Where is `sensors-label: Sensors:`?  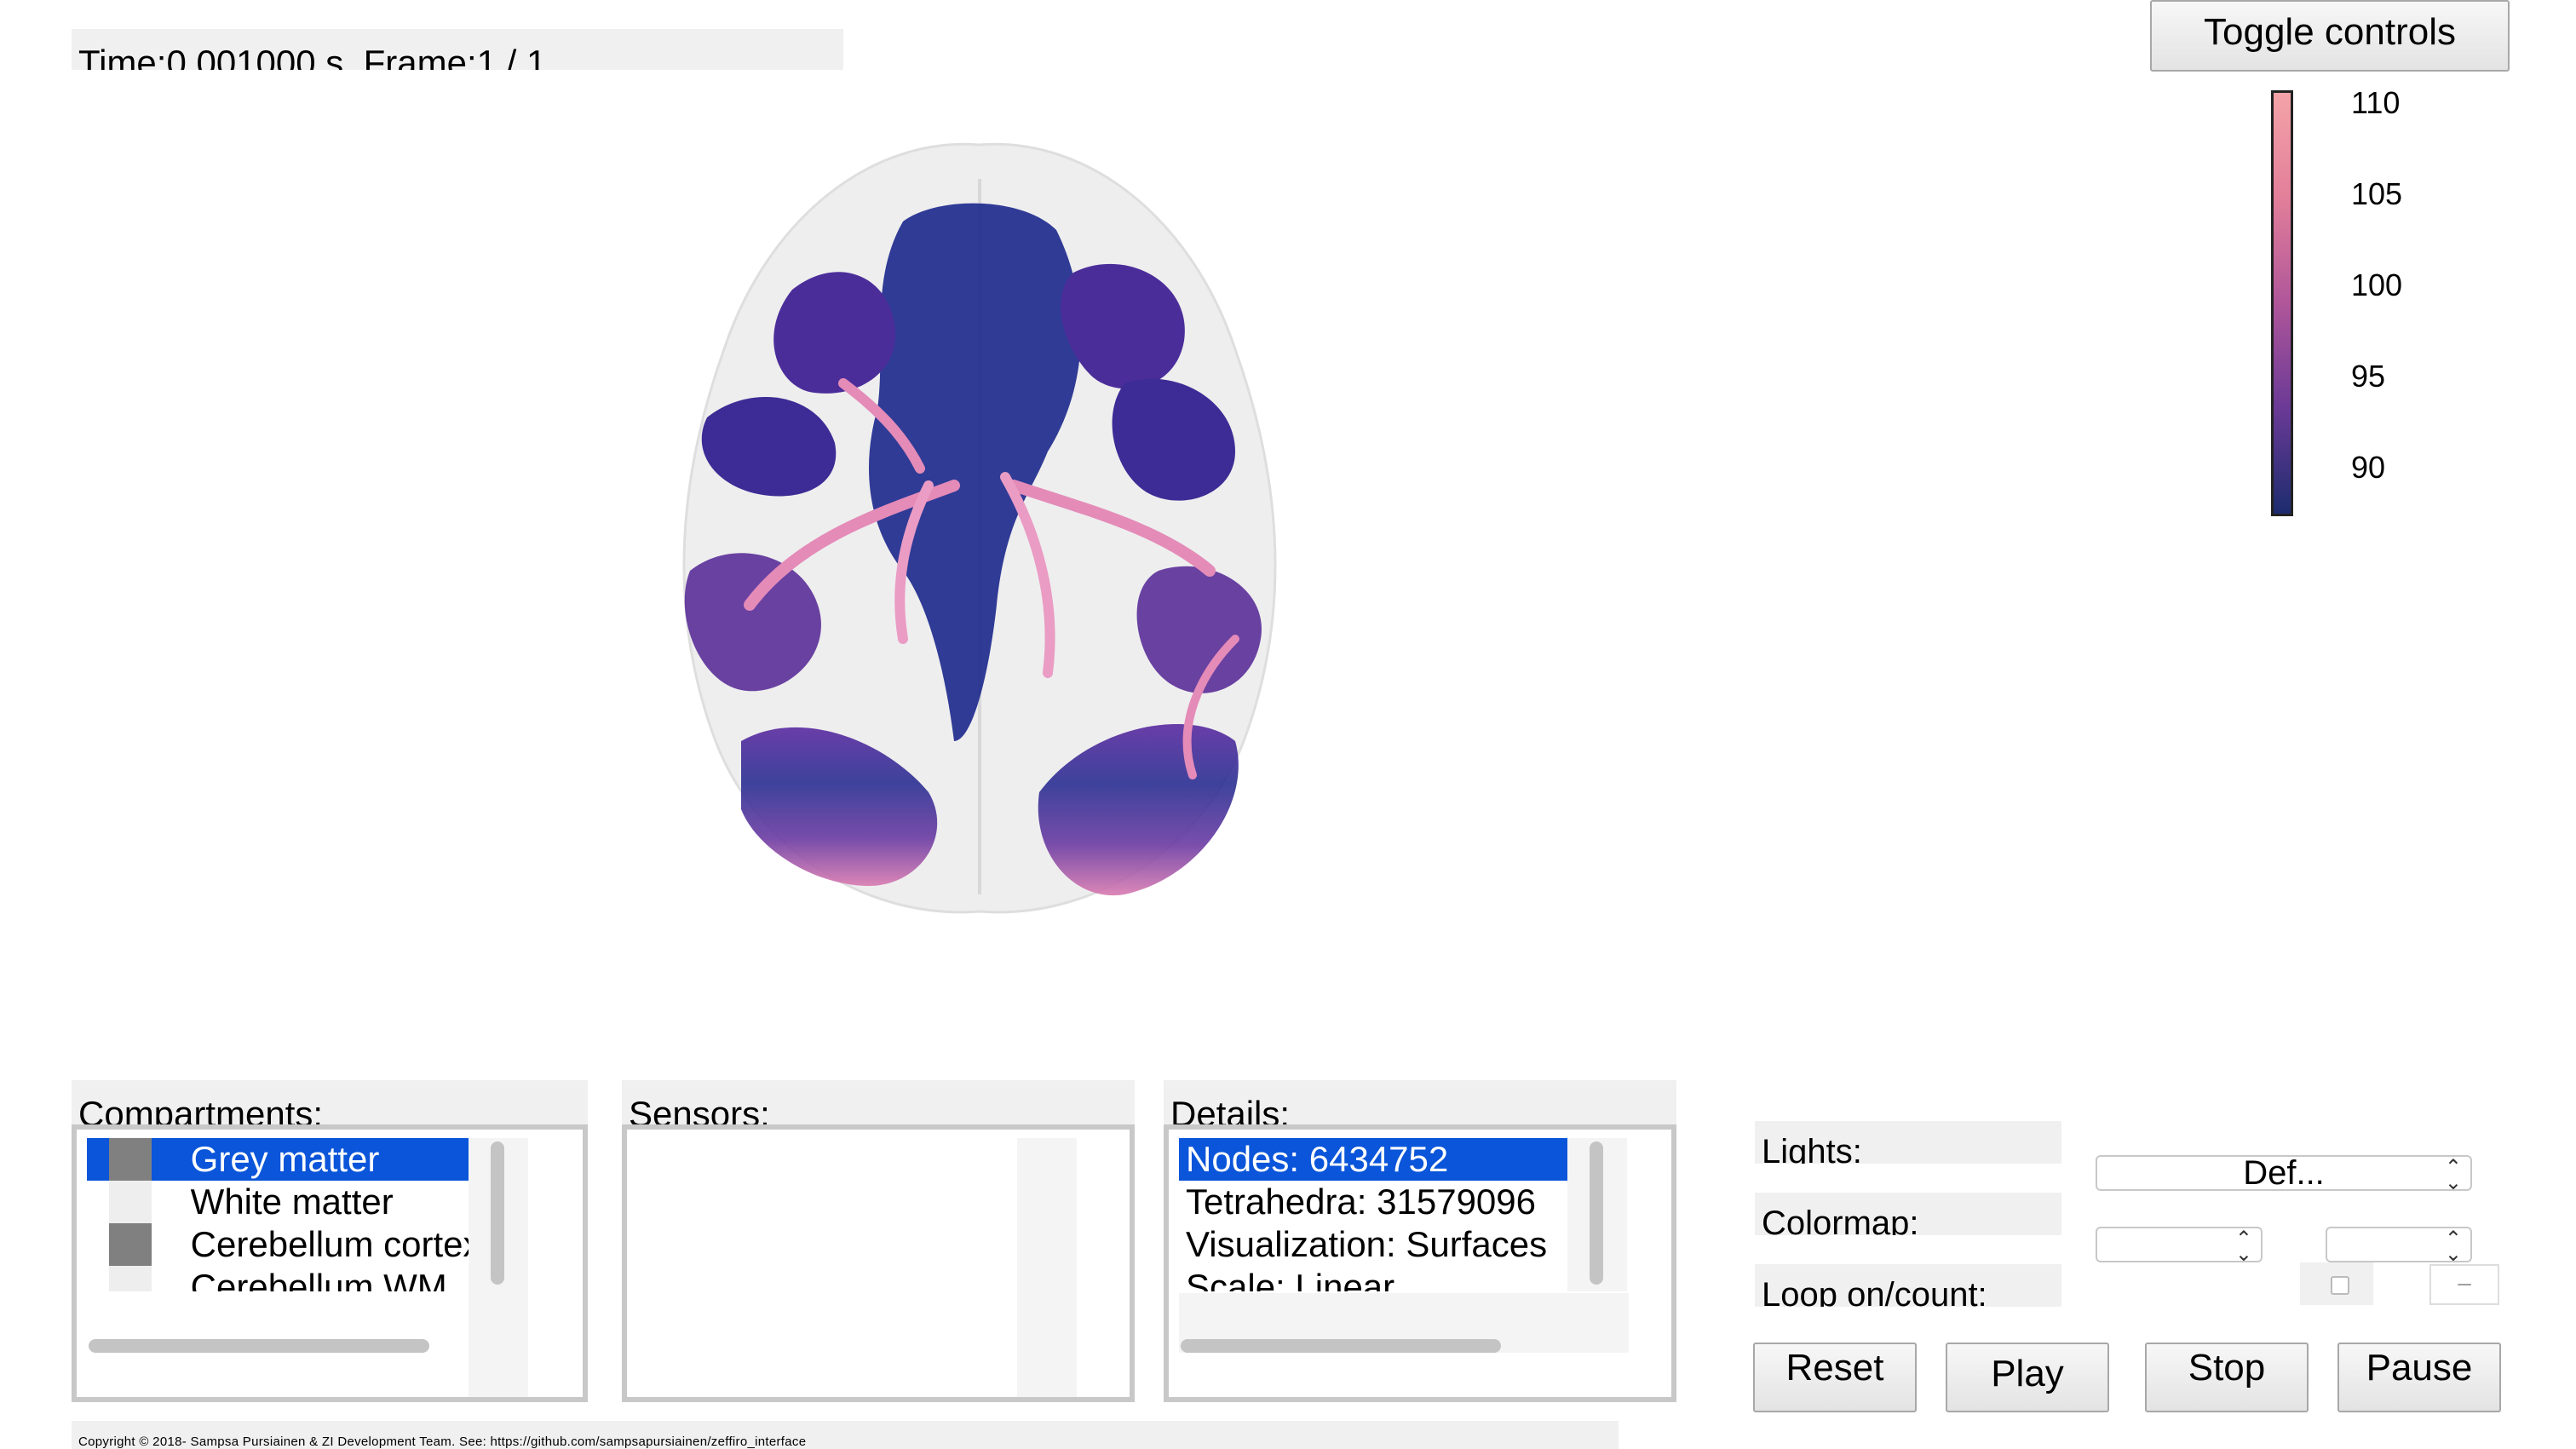 sensors-label: Sensors: is located at coordinates (699, 1111).